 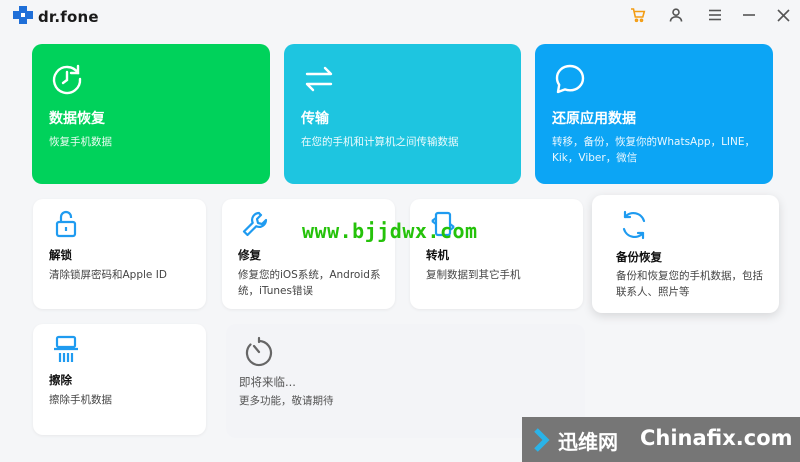 I want to click on clock-restore-icon, so click(x=67, y=81).